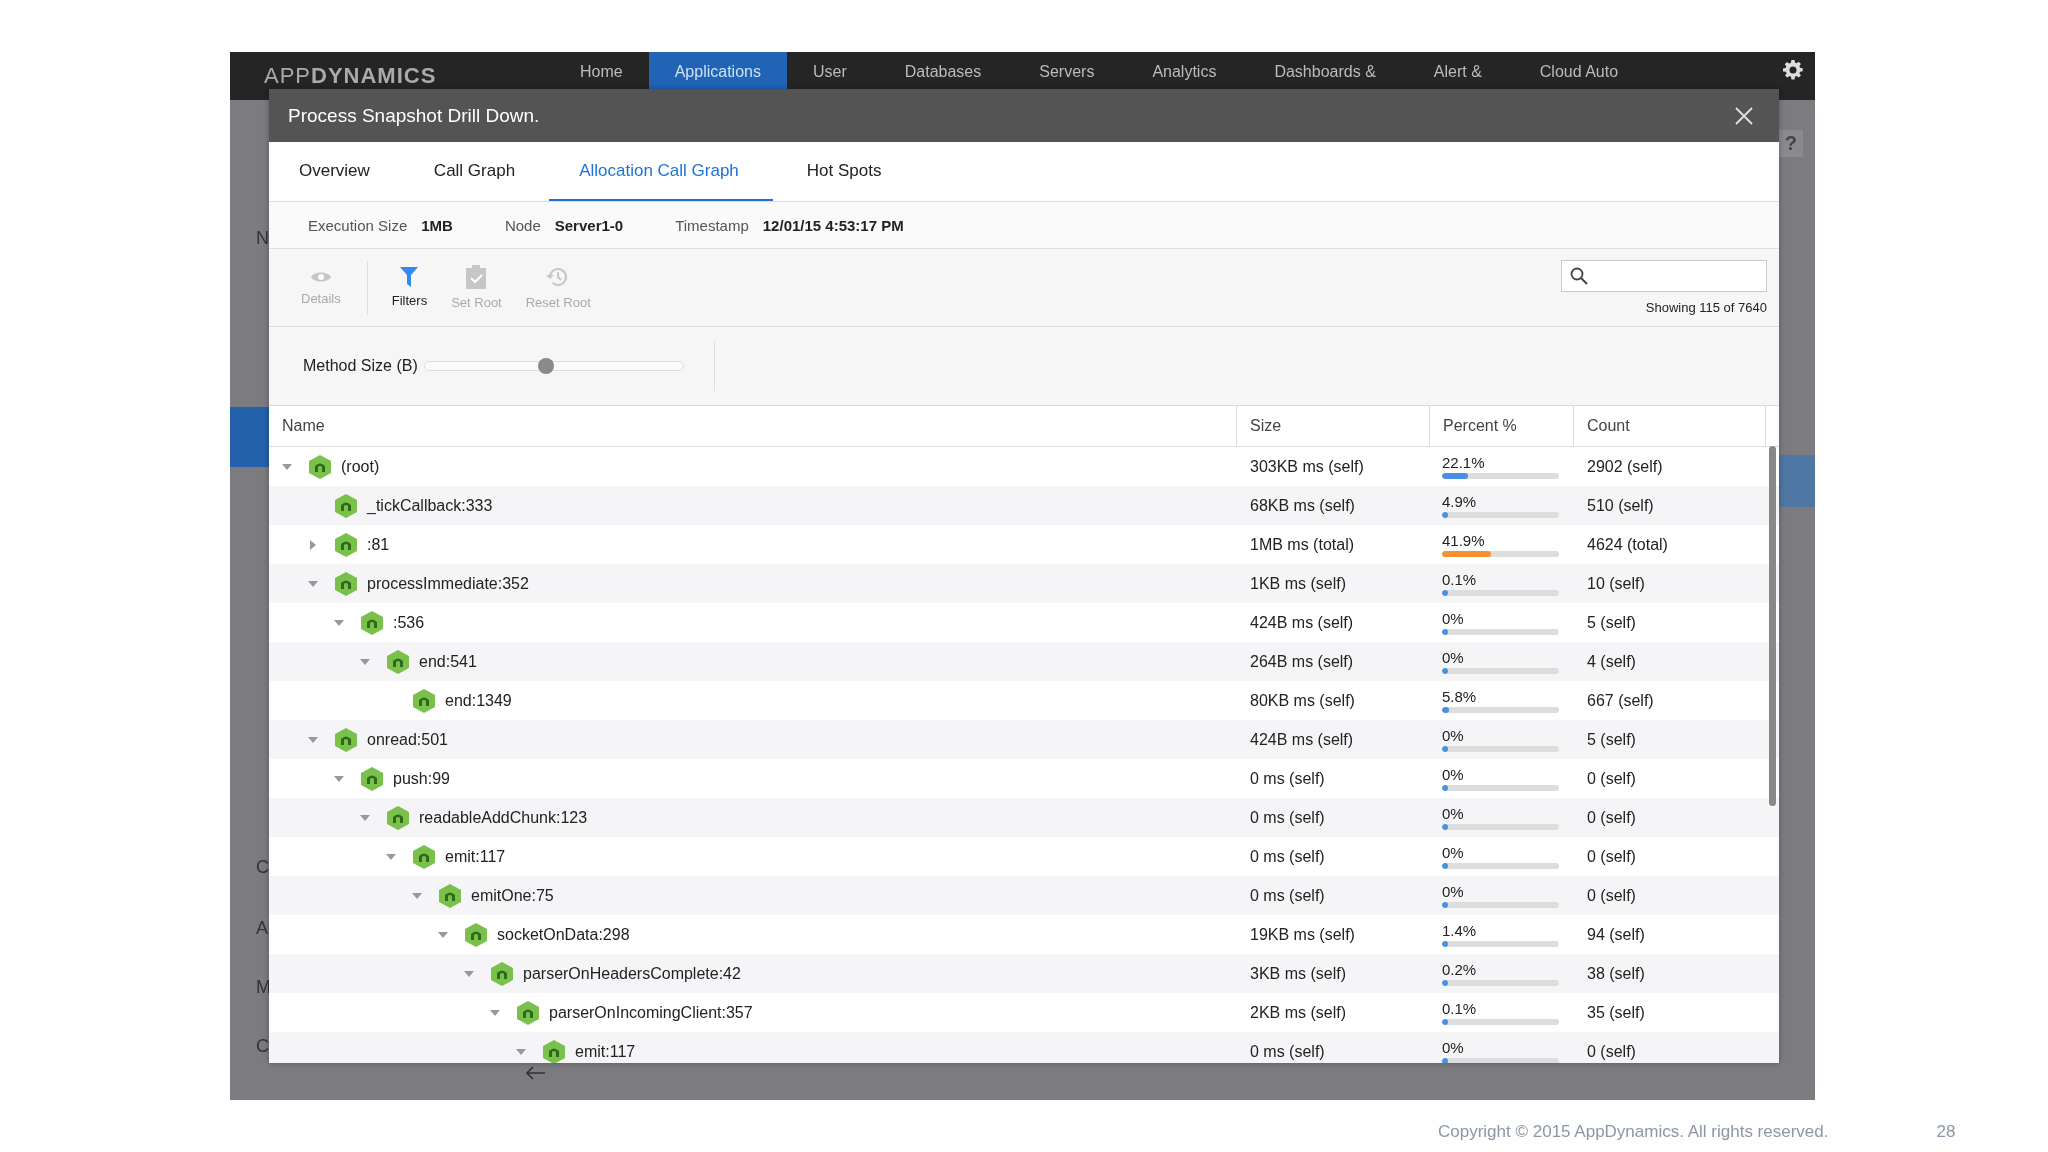 The image size is (2048, 1152). I want to click on method-name: end:541, so click(448, 661).